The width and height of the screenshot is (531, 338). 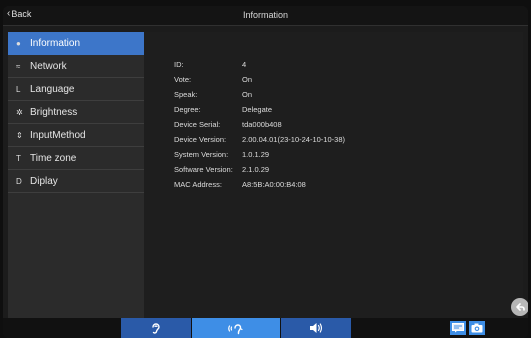 What do you see at coordinates (257, 109) in the screenshot?
I see `info-value: Delegate` at bounding box center [257, 109].